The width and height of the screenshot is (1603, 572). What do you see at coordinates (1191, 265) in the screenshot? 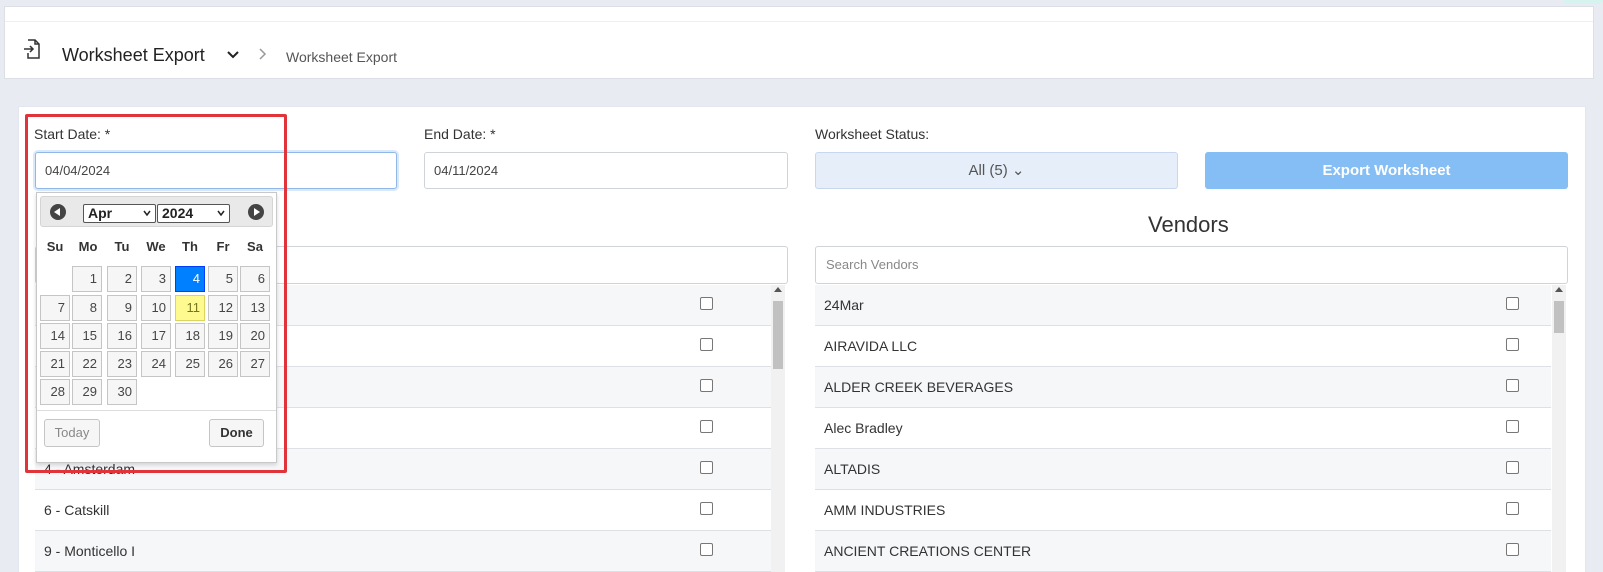
I see `vendors-search-input: Search Vendors` at bounding box center [1191, 265].